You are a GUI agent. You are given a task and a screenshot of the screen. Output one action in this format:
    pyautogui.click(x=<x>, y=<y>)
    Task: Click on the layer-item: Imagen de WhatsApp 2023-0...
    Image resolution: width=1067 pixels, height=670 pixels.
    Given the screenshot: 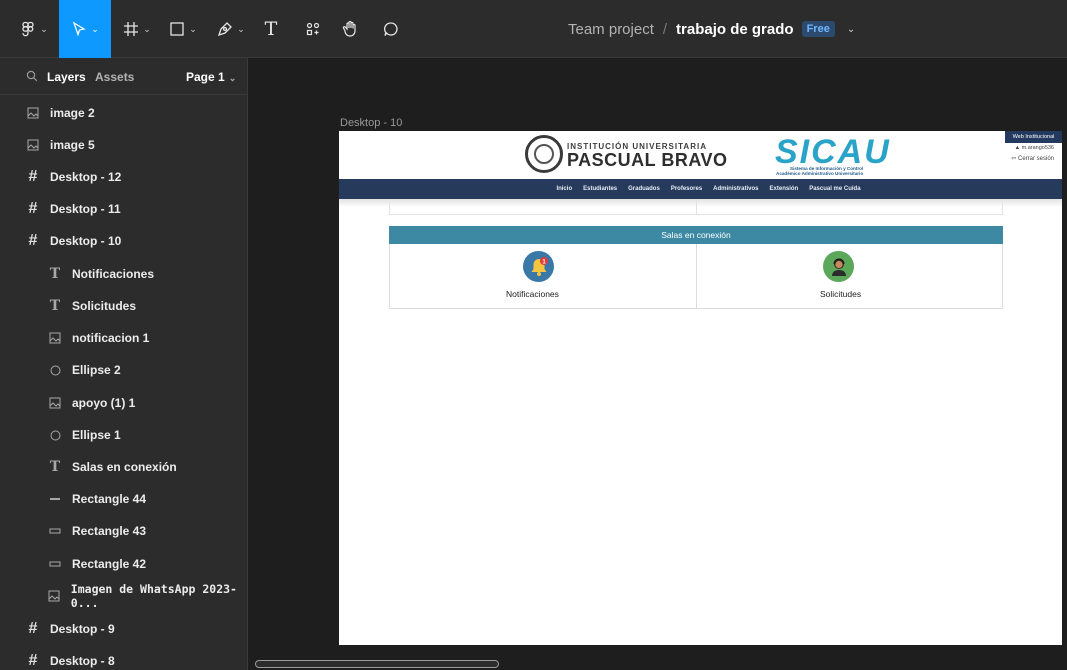 What is the action you would take?
    pyautogui.click(x=123, y=596)
    